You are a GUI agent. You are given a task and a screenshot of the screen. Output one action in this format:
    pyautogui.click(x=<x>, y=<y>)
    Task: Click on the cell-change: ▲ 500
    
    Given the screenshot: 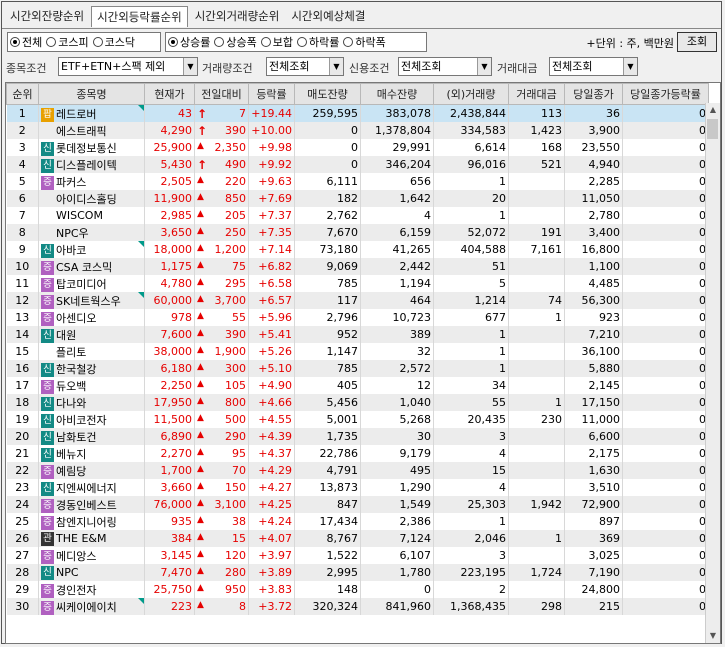 What is the action you would take?
    pyautogui.click(x=221, y=419)
    